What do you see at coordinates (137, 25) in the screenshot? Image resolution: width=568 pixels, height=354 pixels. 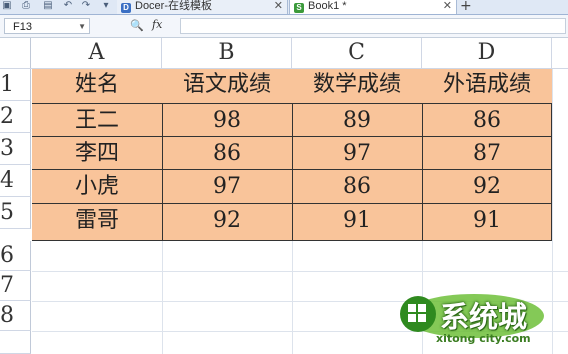 I see `search-icon: 🔍` at bounding box center [137, 25].